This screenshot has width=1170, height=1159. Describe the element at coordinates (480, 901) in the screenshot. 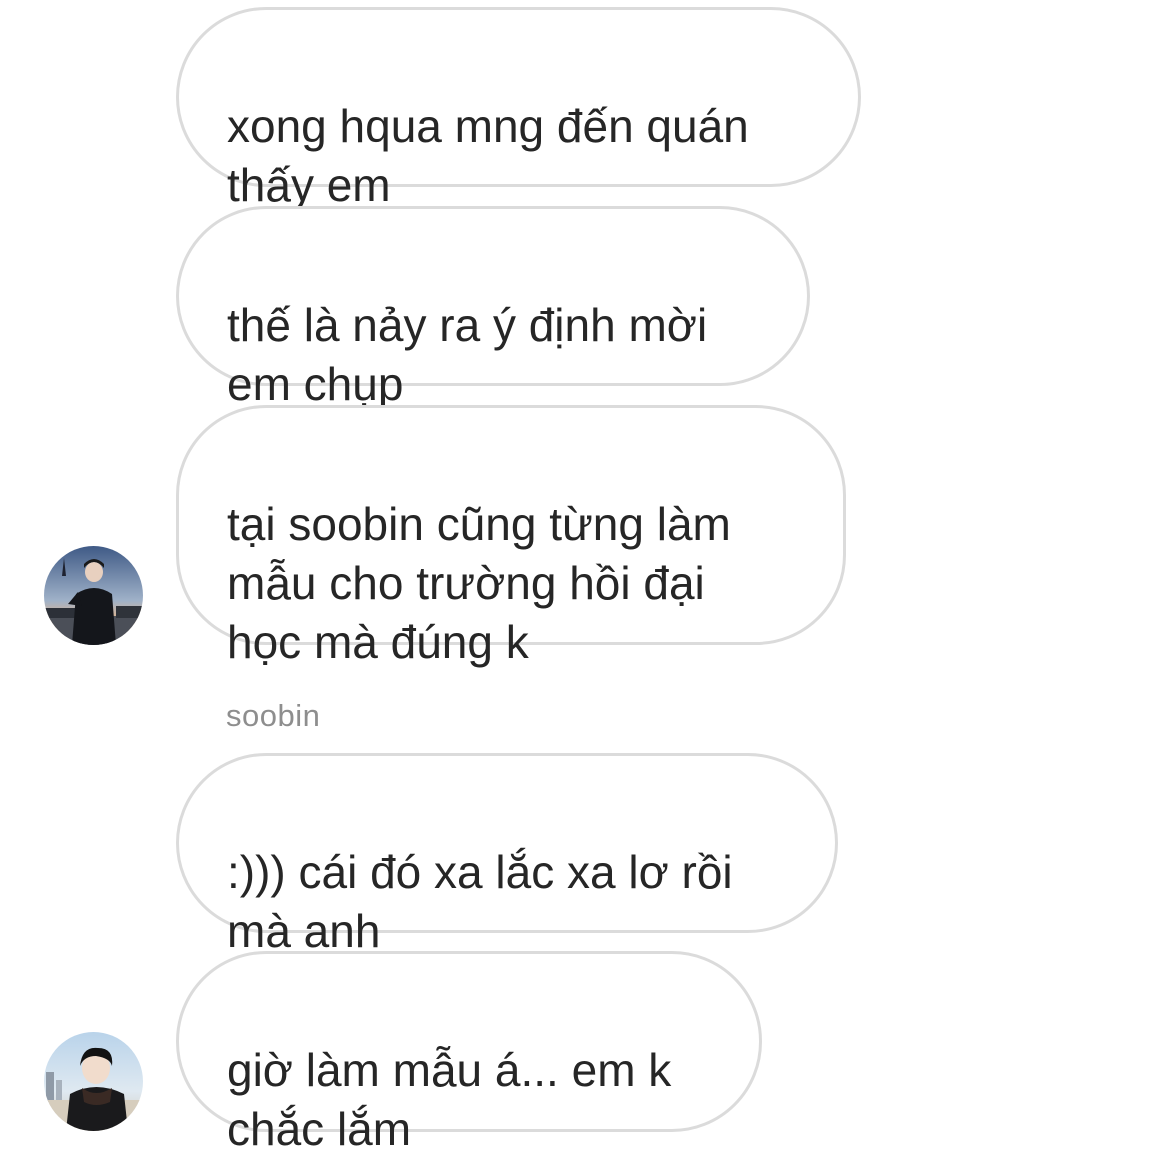

I see `message-text: :))) cái đó xa lắc xa lơ rồi mà anh` at that location.